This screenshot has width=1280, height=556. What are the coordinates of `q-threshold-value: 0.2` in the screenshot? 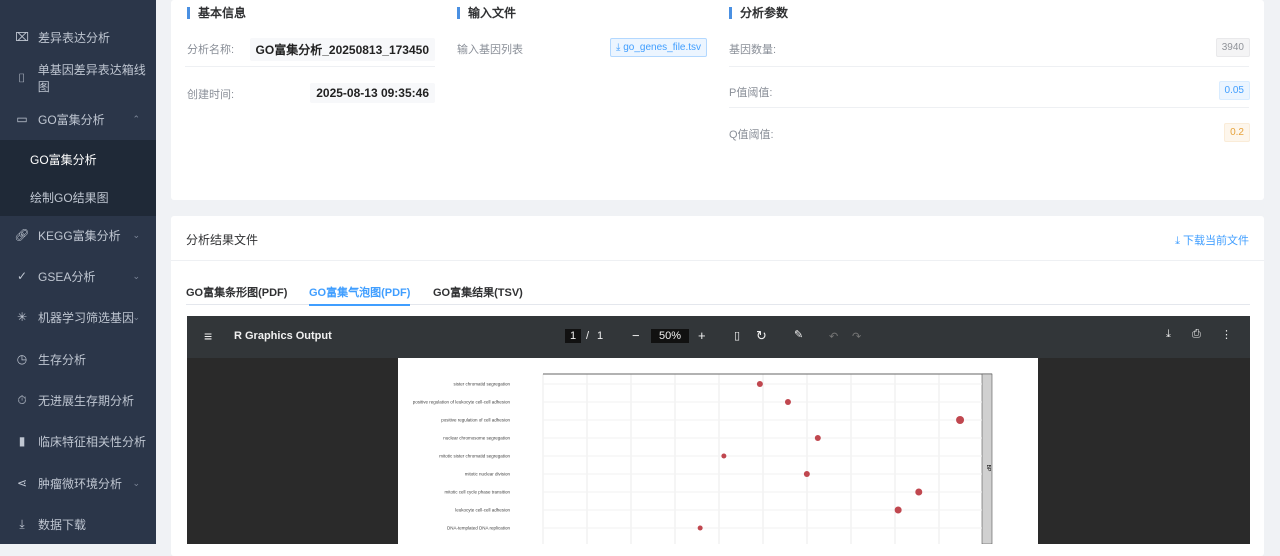 It's located at (1237, 132).